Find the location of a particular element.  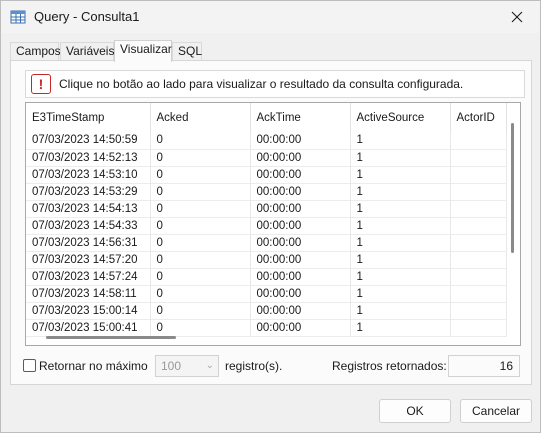

table-row: 07/03/2023 14:56:31 0 00:00:00 1 is located at coordinates (266, 243).